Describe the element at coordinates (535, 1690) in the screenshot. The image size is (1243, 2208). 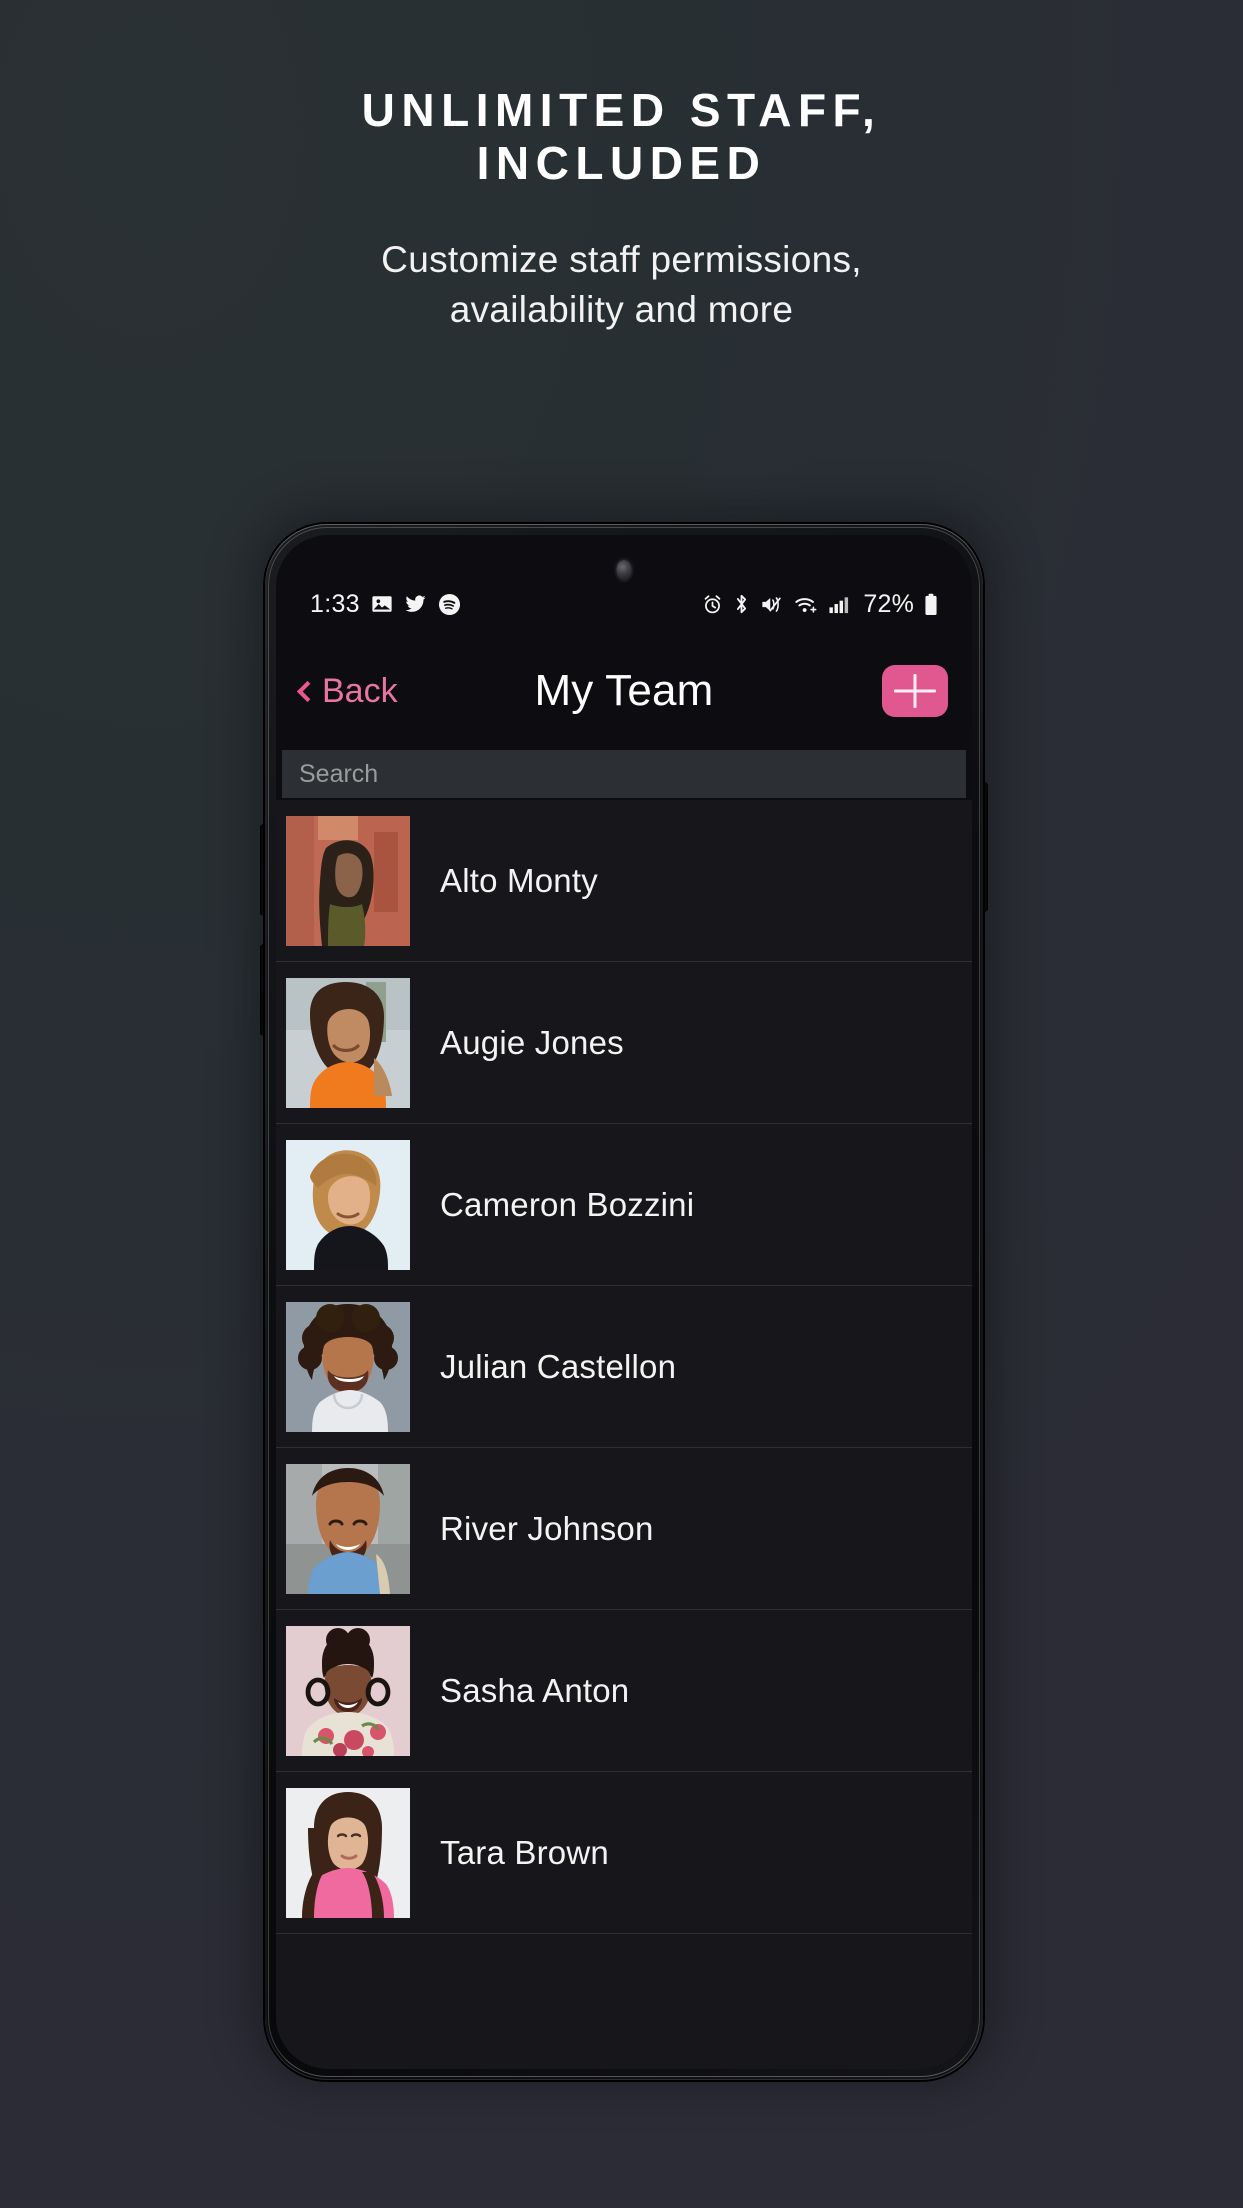
I see `list-item-label: Sasha Anton` at that location.